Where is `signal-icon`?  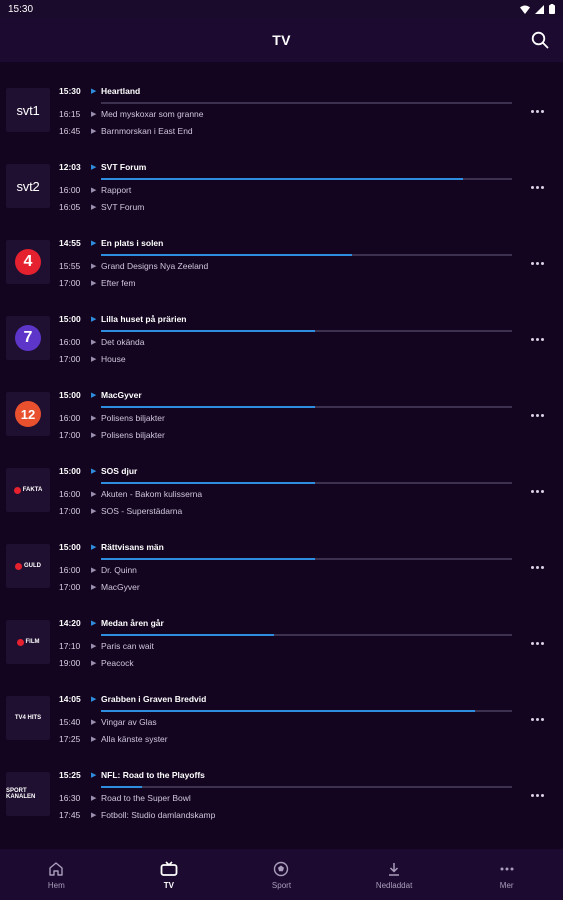 signal-icon is located at coordinates (539, 9).